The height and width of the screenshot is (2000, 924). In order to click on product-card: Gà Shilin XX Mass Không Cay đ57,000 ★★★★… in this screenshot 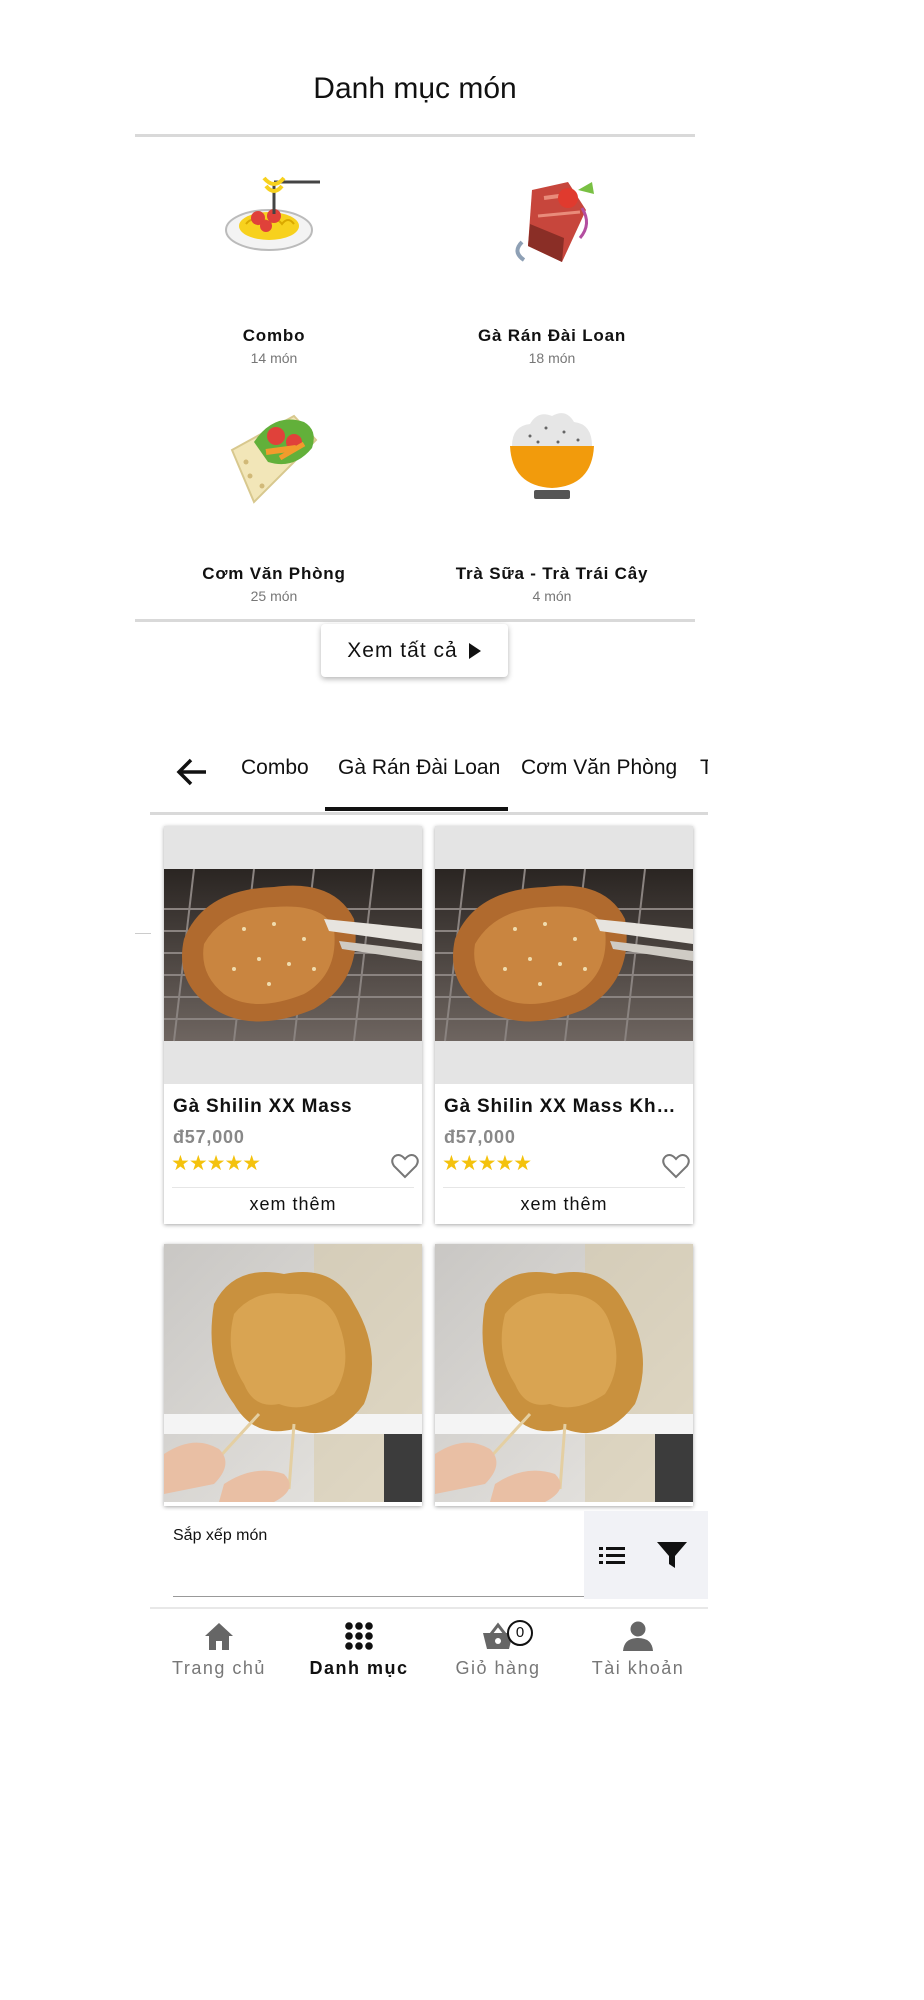, I will do `click(564, 1025)`.